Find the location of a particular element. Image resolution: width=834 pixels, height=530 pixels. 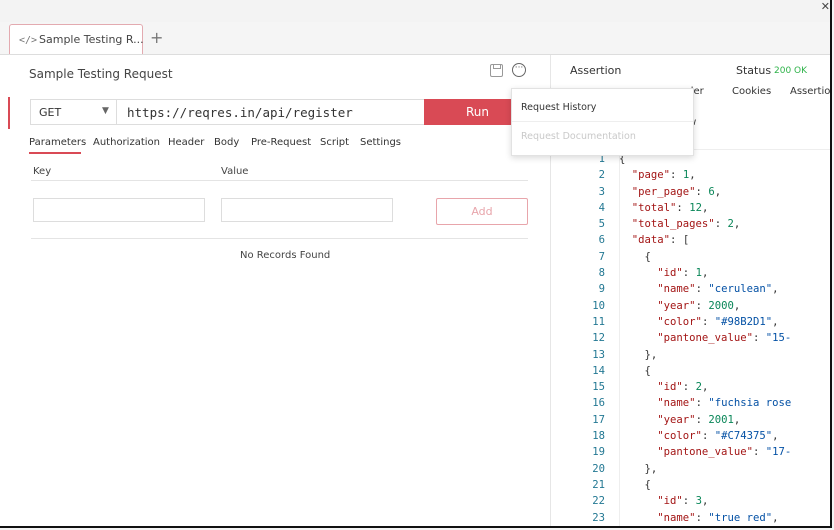

param-value-input is located at coordinates (307, 210).